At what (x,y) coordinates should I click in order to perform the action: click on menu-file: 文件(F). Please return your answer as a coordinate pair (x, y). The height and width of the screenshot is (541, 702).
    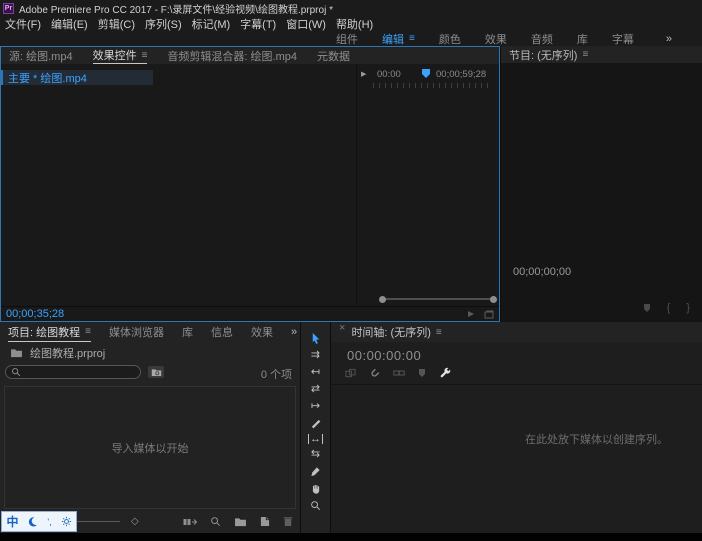
    Looking at the image, I should click on (23, 24).